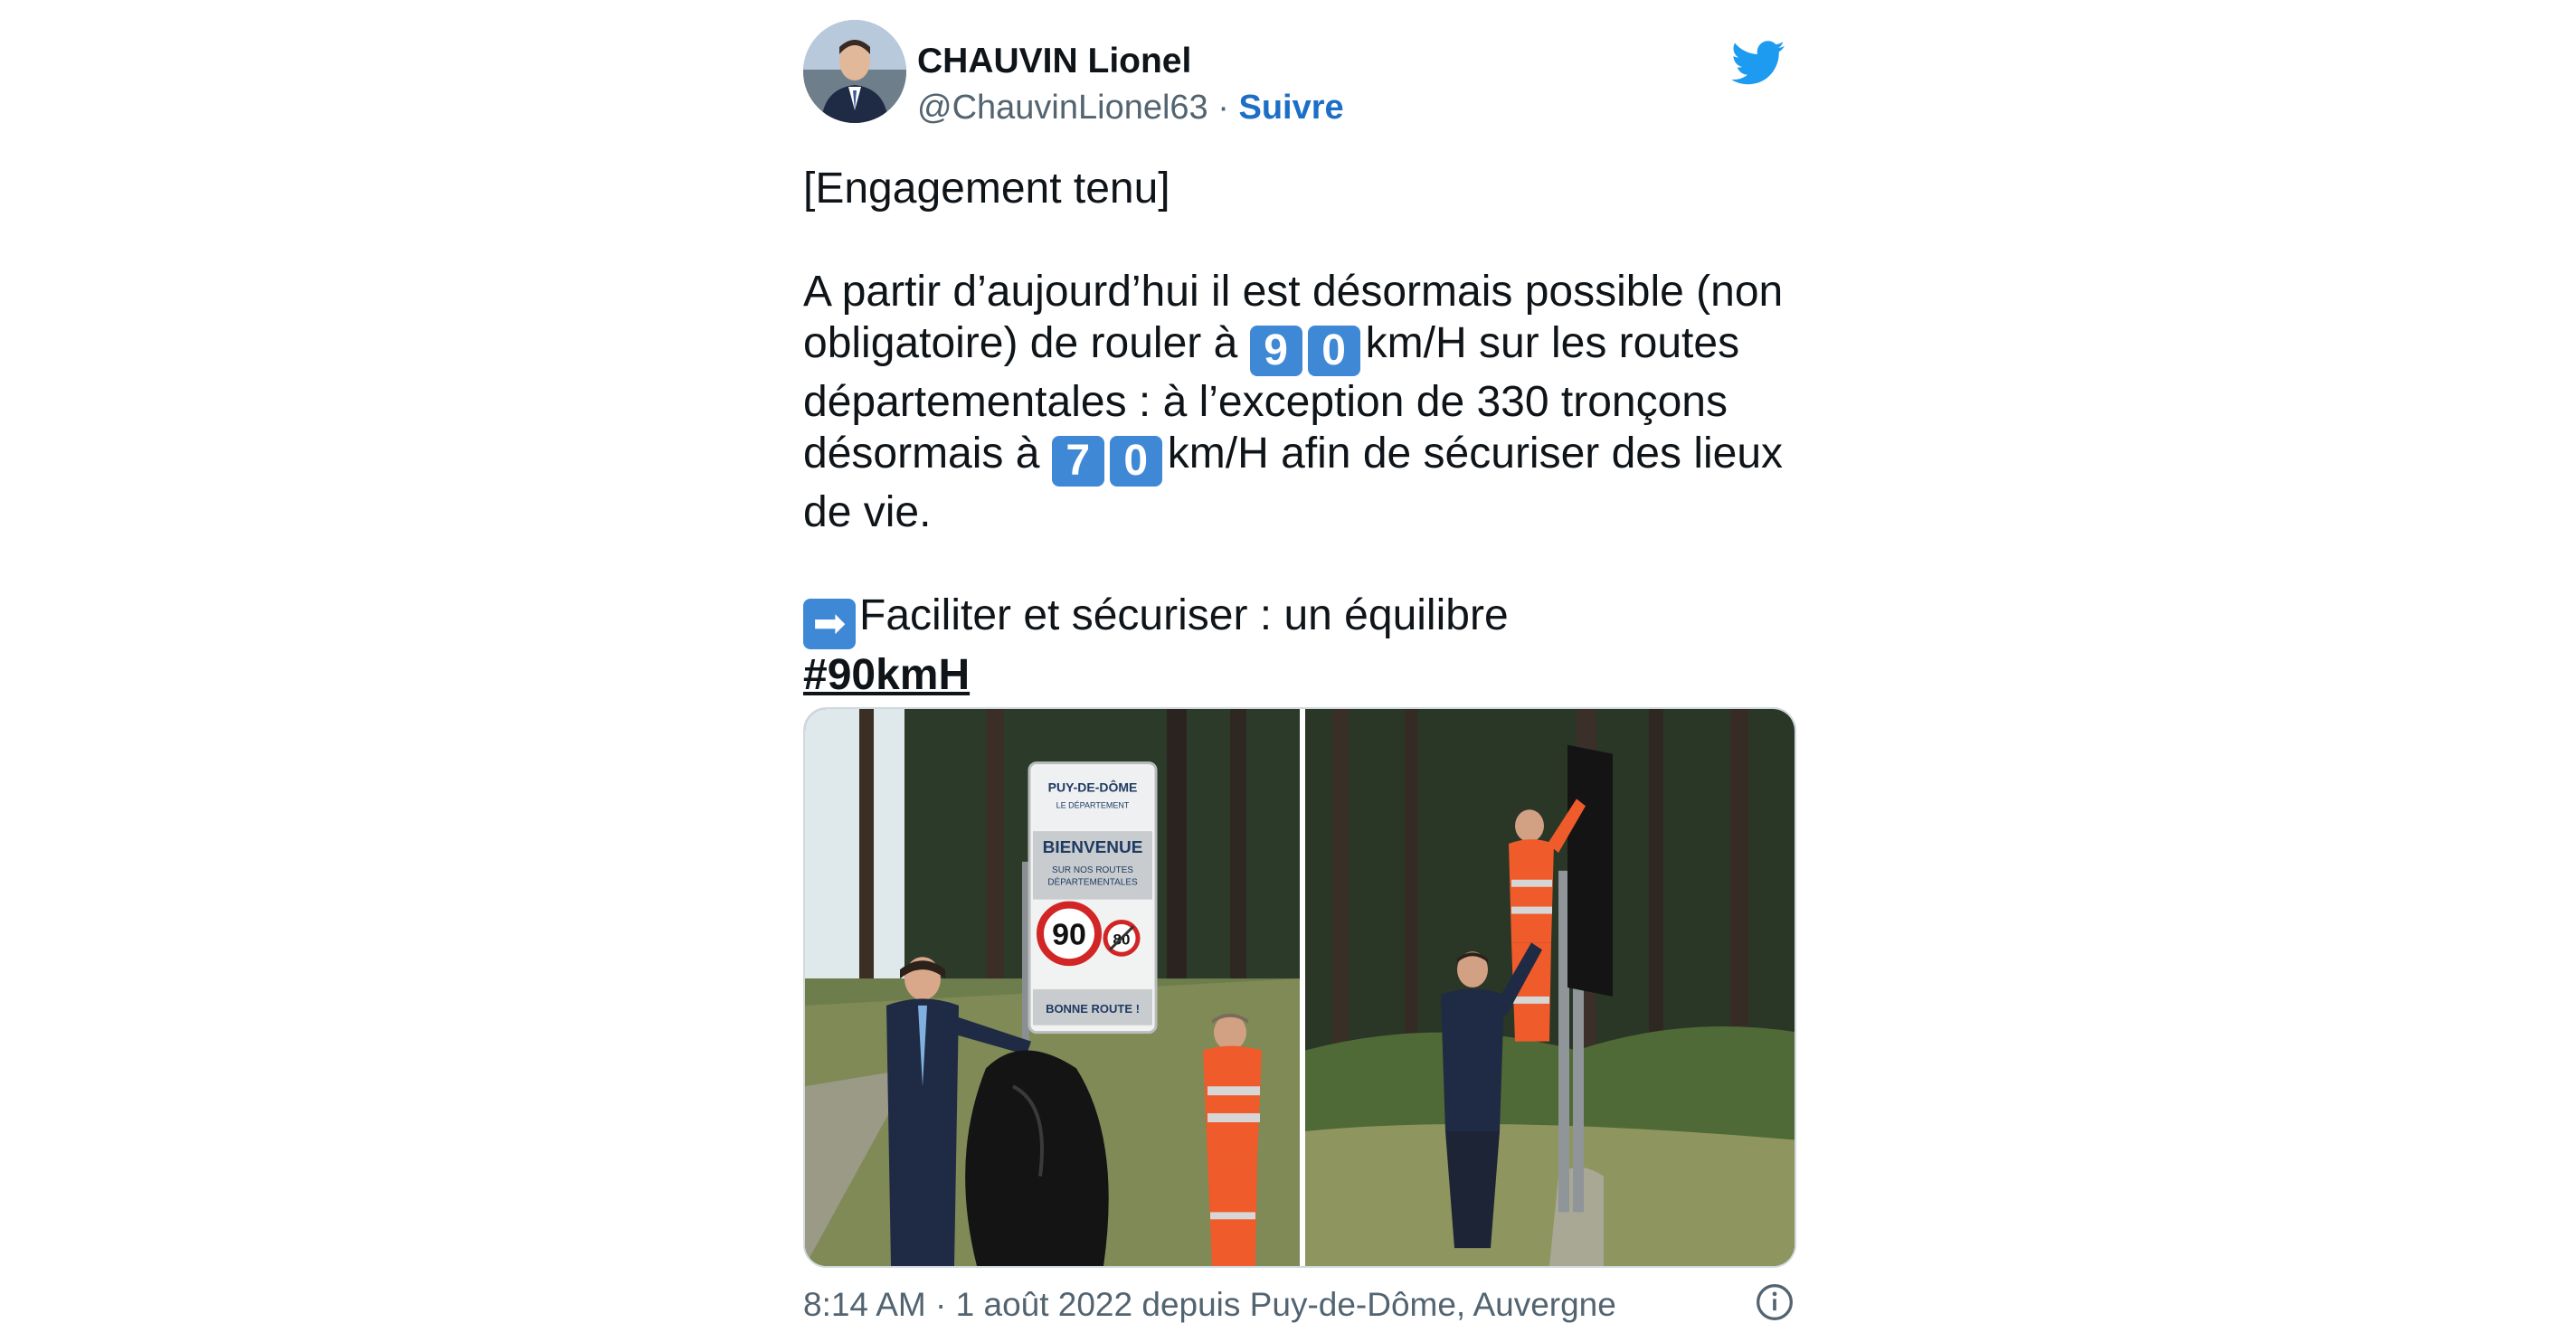  What do you see at coordinates (1775, 1302) in the screenshot?
I see `info-icon` at bounding box center [1775, 1302].